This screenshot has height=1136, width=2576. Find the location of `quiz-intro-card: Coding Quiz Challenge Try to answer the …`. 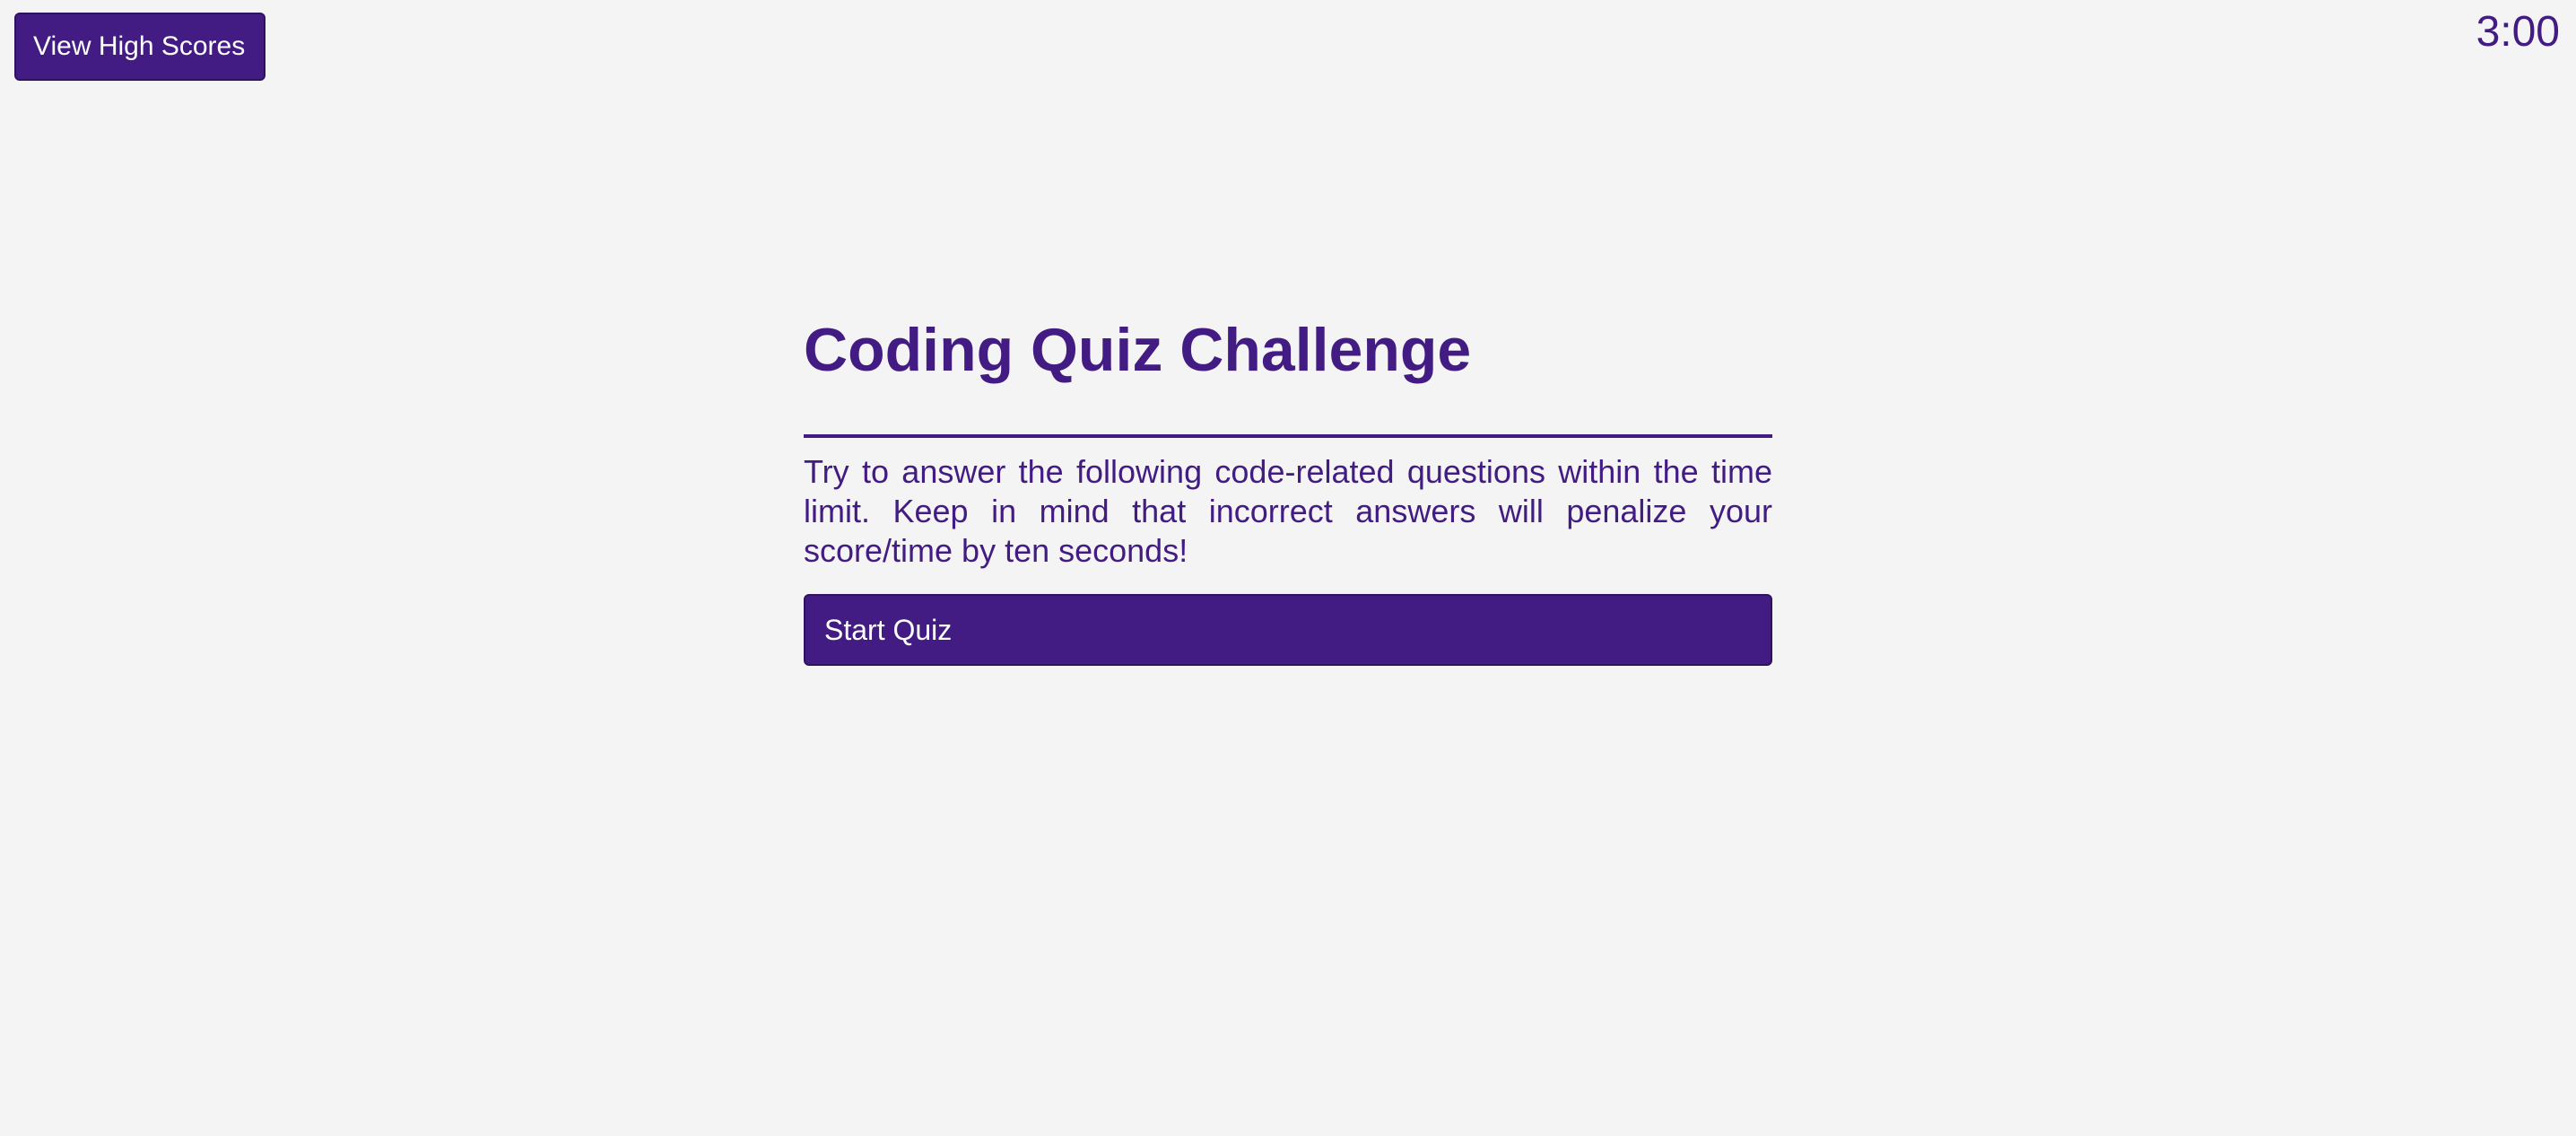

quiz-intro-card: Coding Quiz Challenge Try to answer the … is located at coordinates (1288, 485).